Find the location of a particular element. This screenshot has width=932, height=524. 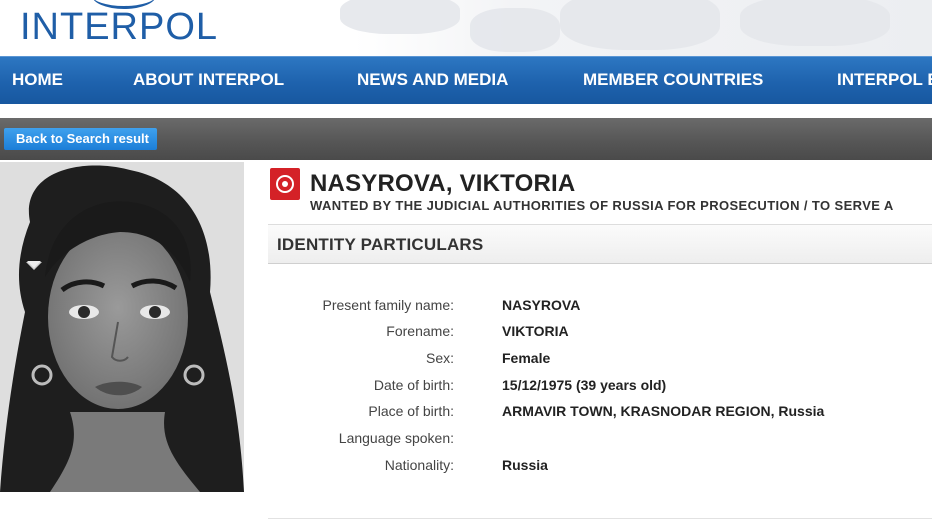

particular-value: NASYROVA is located at coordinates (541, 305).